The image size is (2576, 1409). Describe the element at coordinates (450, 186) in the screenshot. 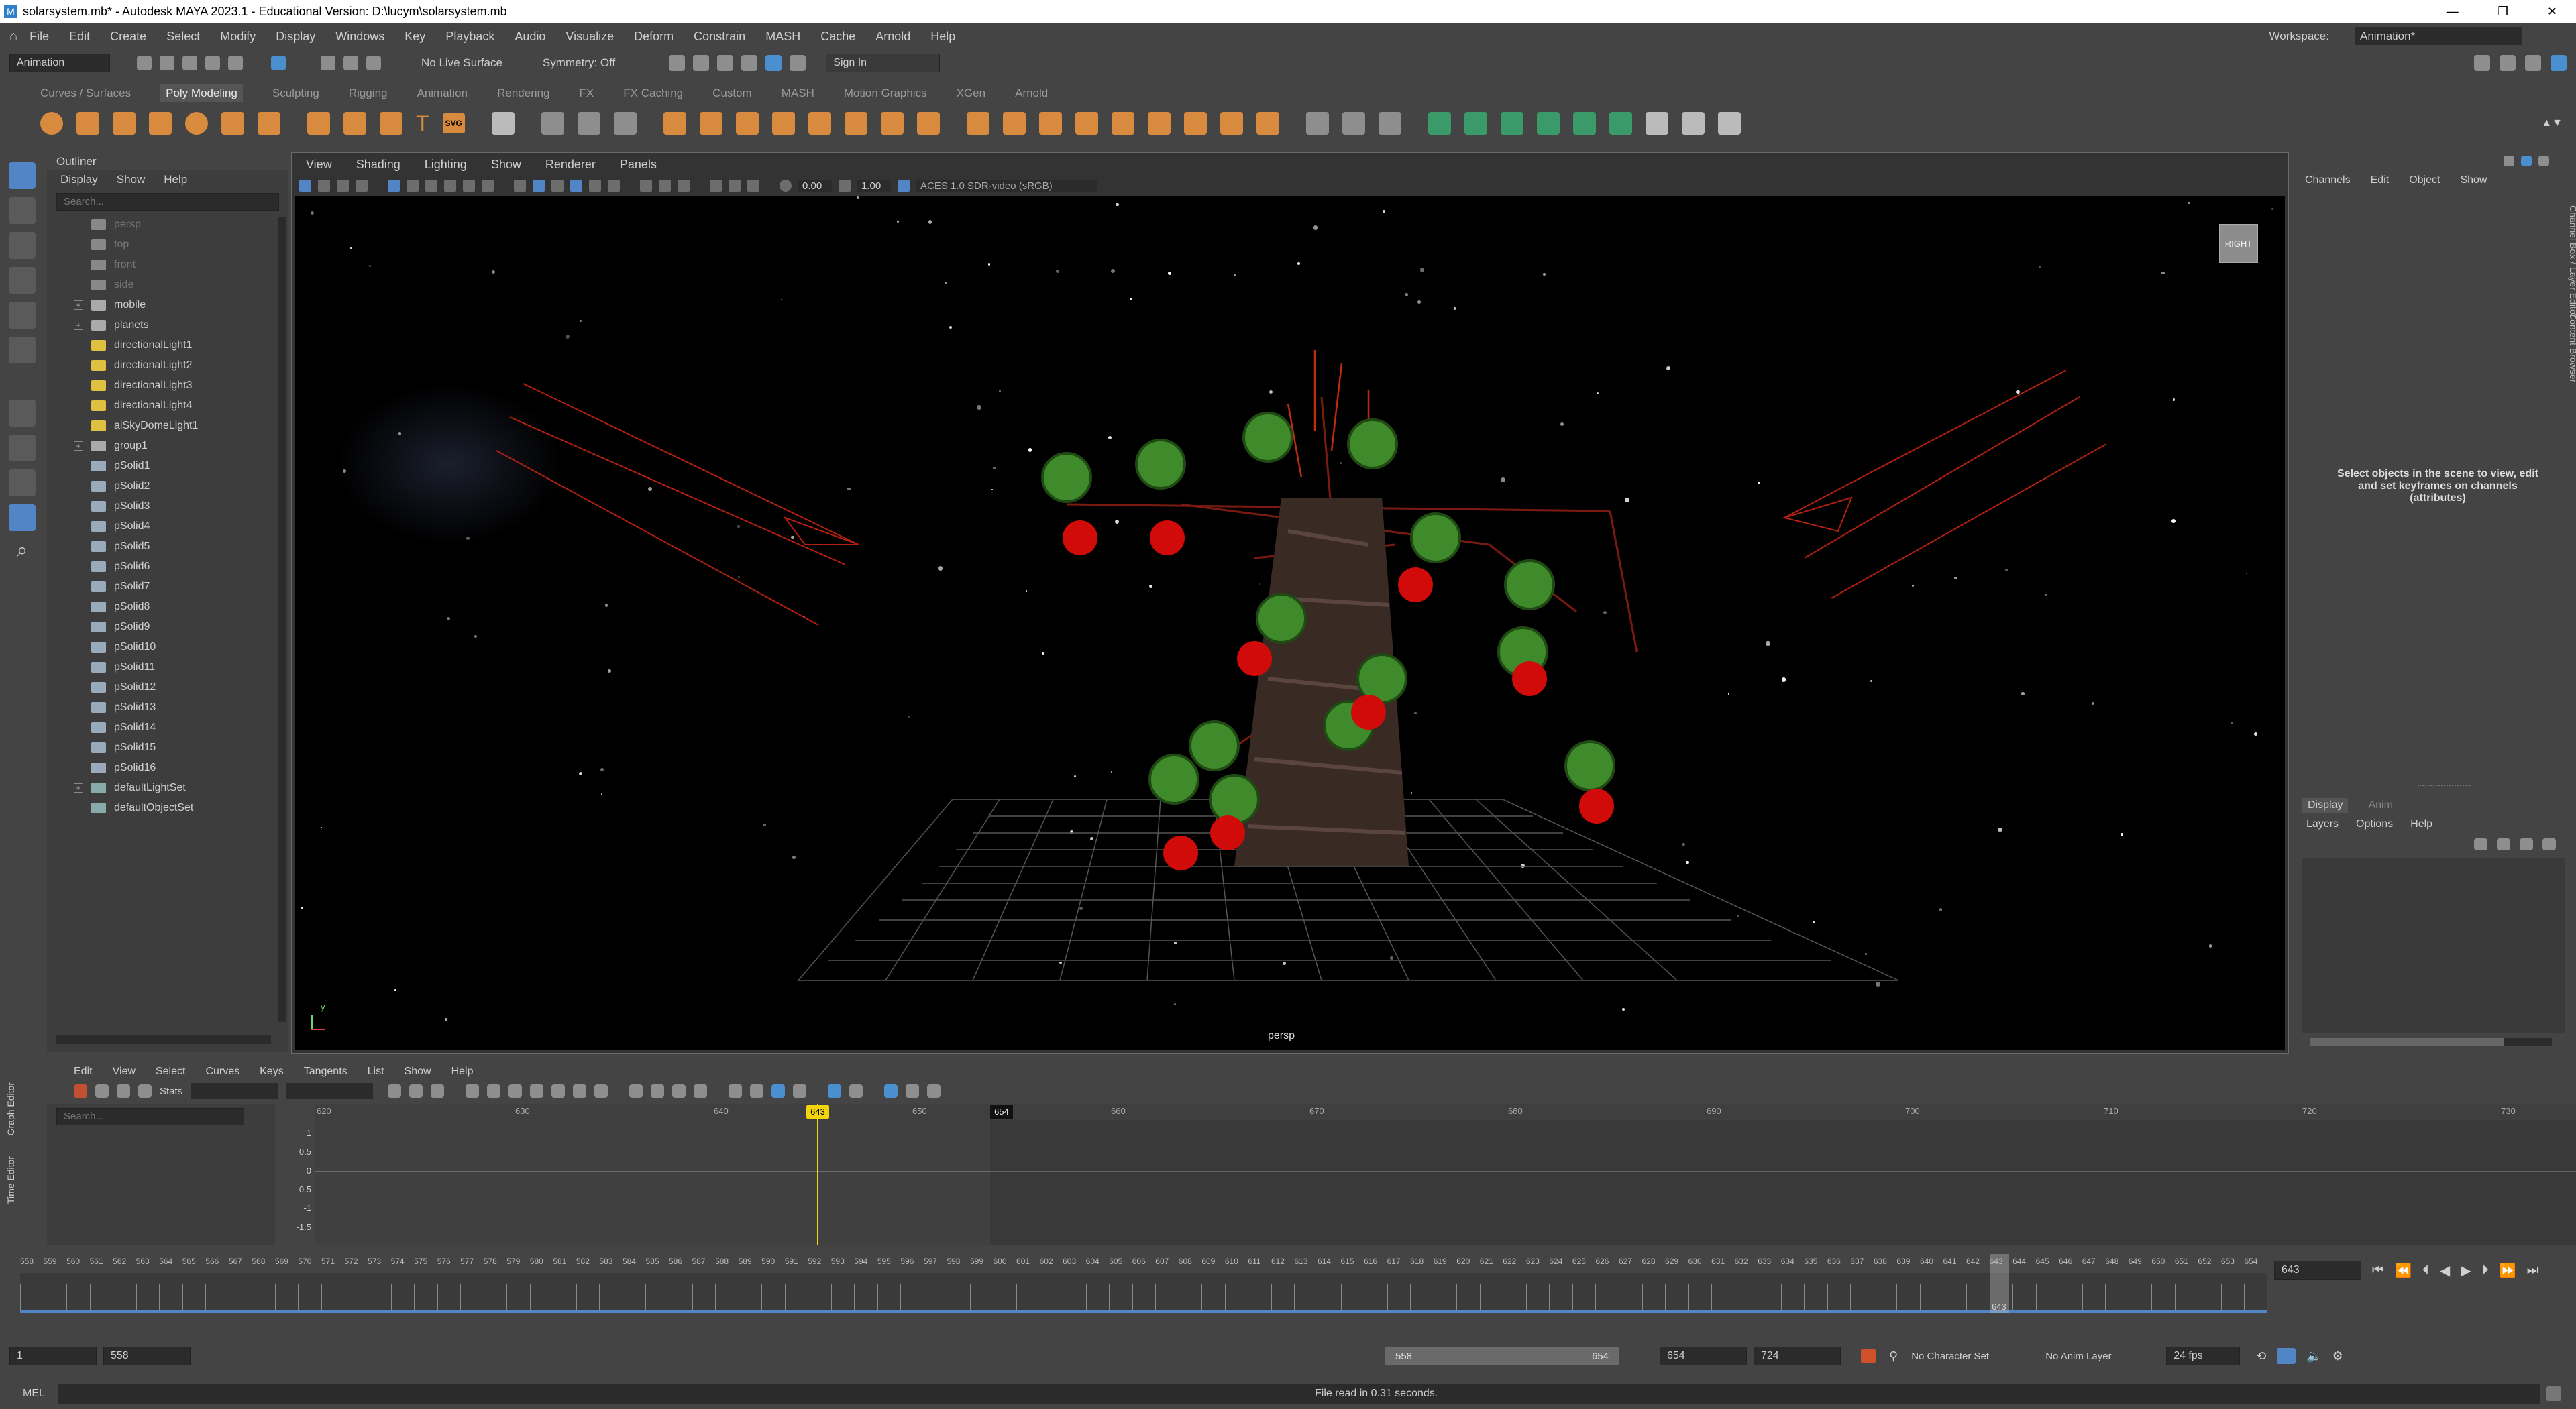

I see `gate-mask-icon` at that location.